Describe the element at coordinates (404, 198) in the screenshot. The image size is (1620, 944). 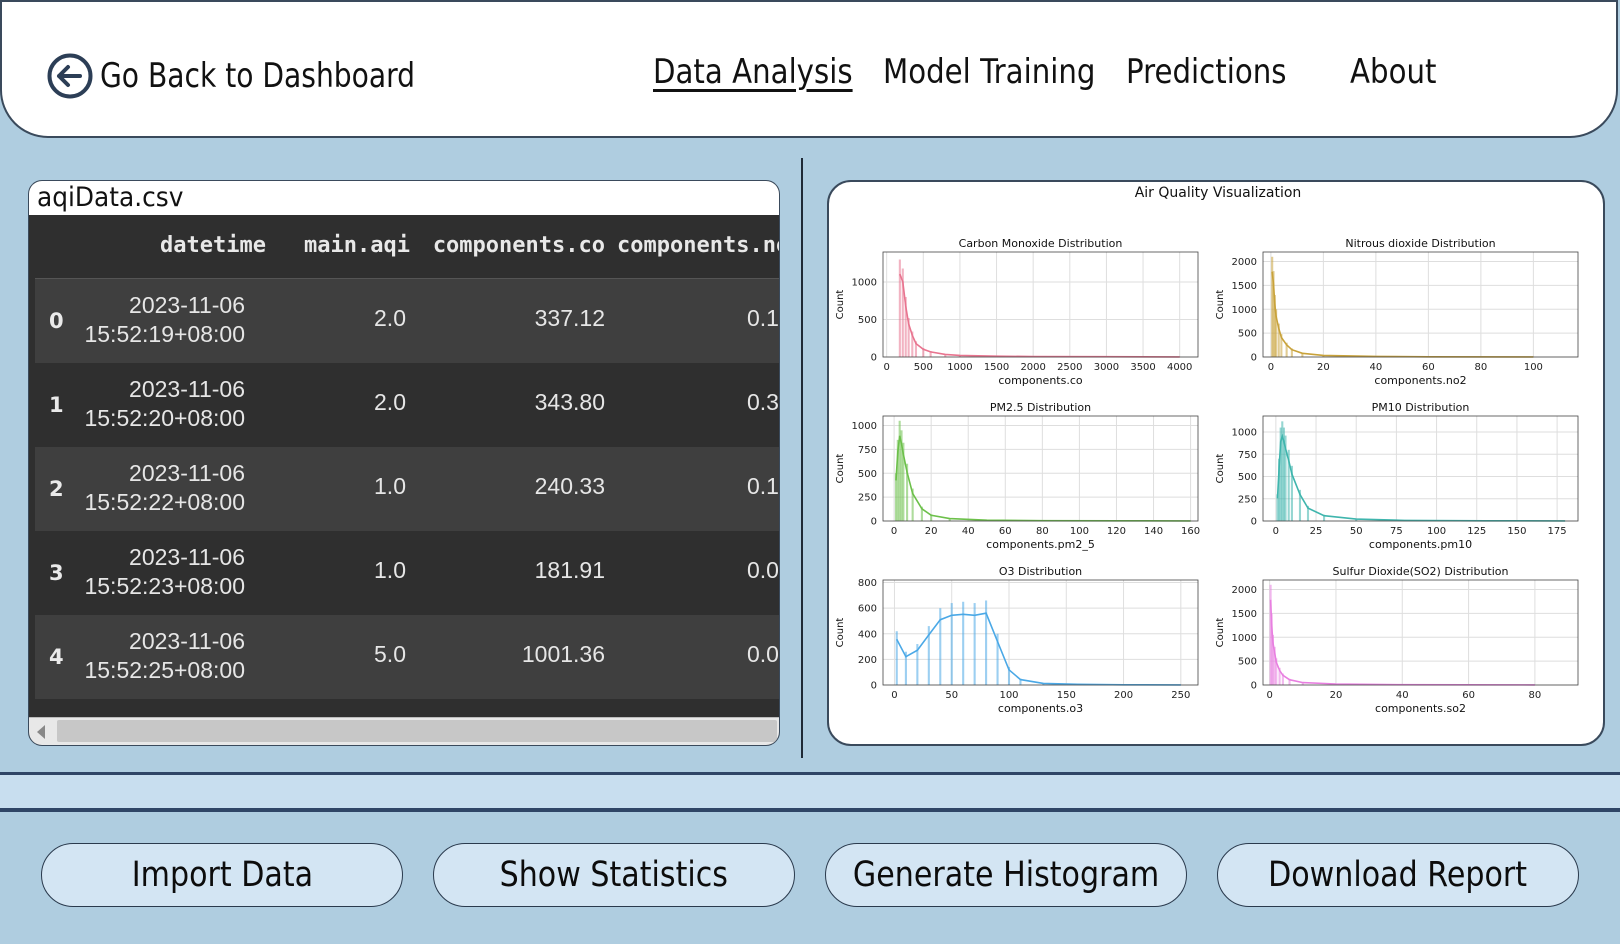
I see `table-filename: aqiData.csv` at that location.